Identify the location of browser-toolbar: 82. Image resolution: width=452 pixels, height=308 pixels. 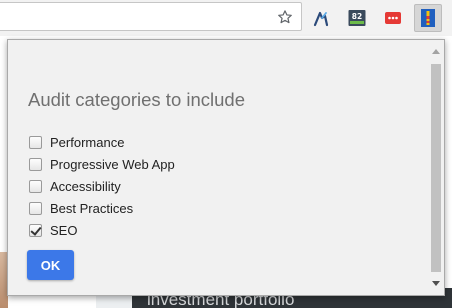
(226, 18).